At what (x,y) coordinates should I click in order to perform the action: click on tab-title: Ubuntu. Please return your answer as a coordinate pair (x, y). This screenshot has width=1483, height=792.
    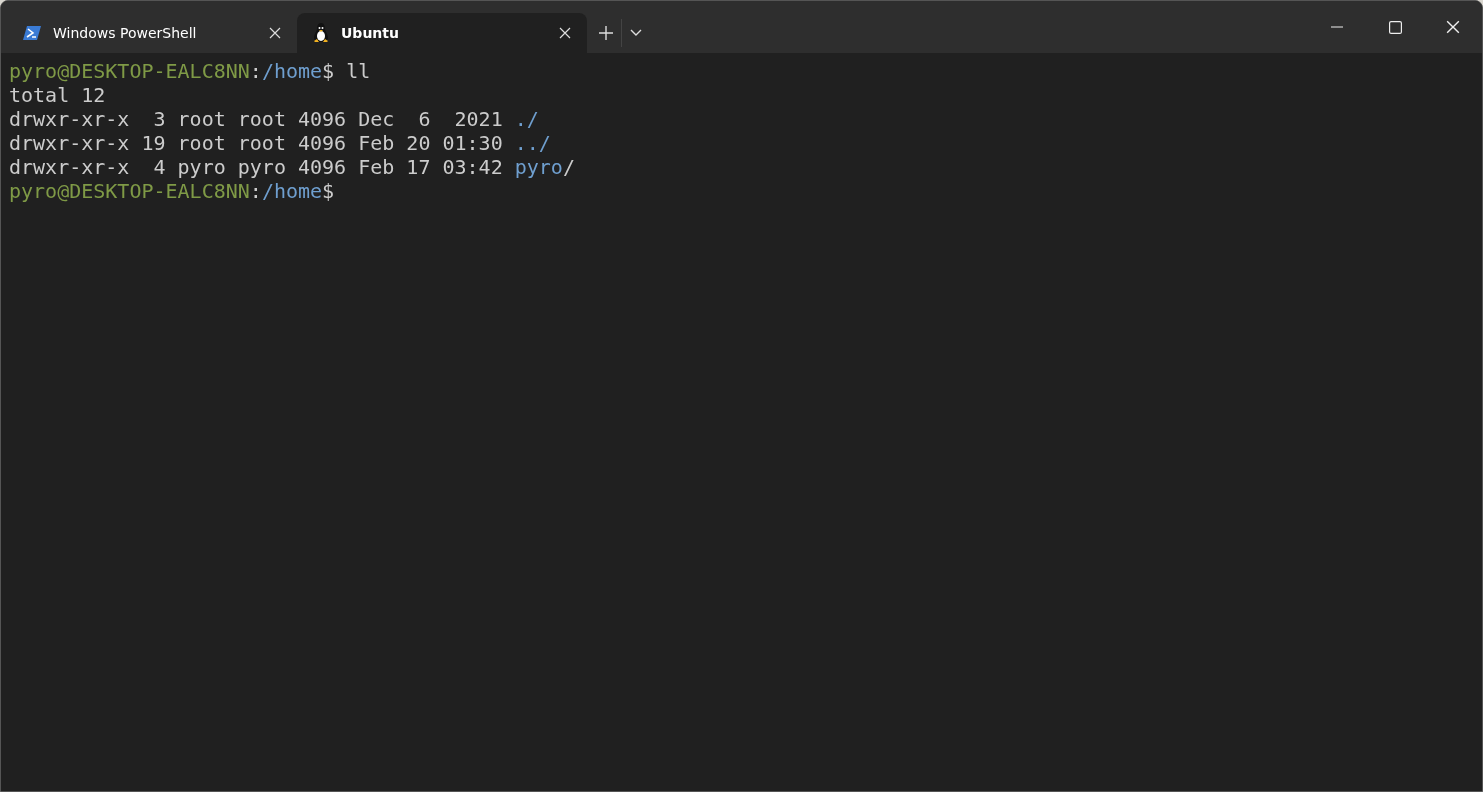
    Looking at the image, I should click on (370, 33).